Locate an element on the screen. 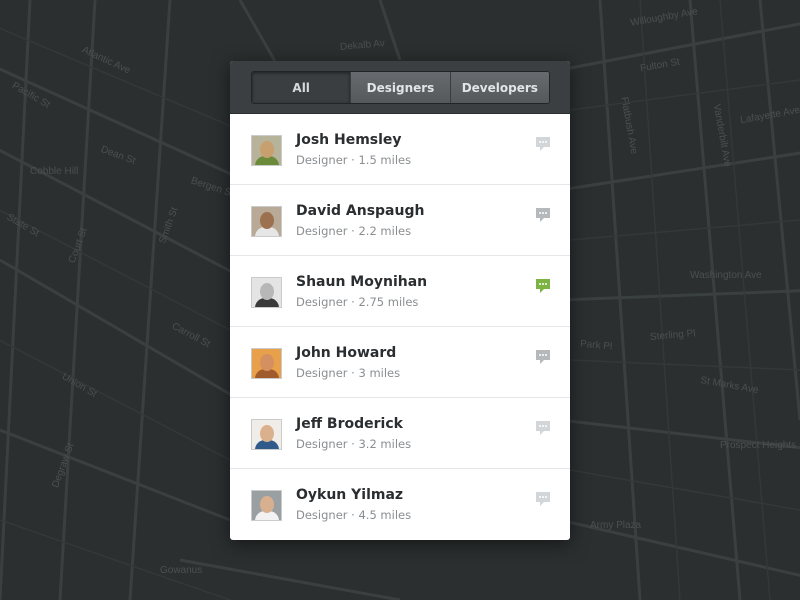  person-name: Shaun Moynihan is located at coordinates (362, 282).